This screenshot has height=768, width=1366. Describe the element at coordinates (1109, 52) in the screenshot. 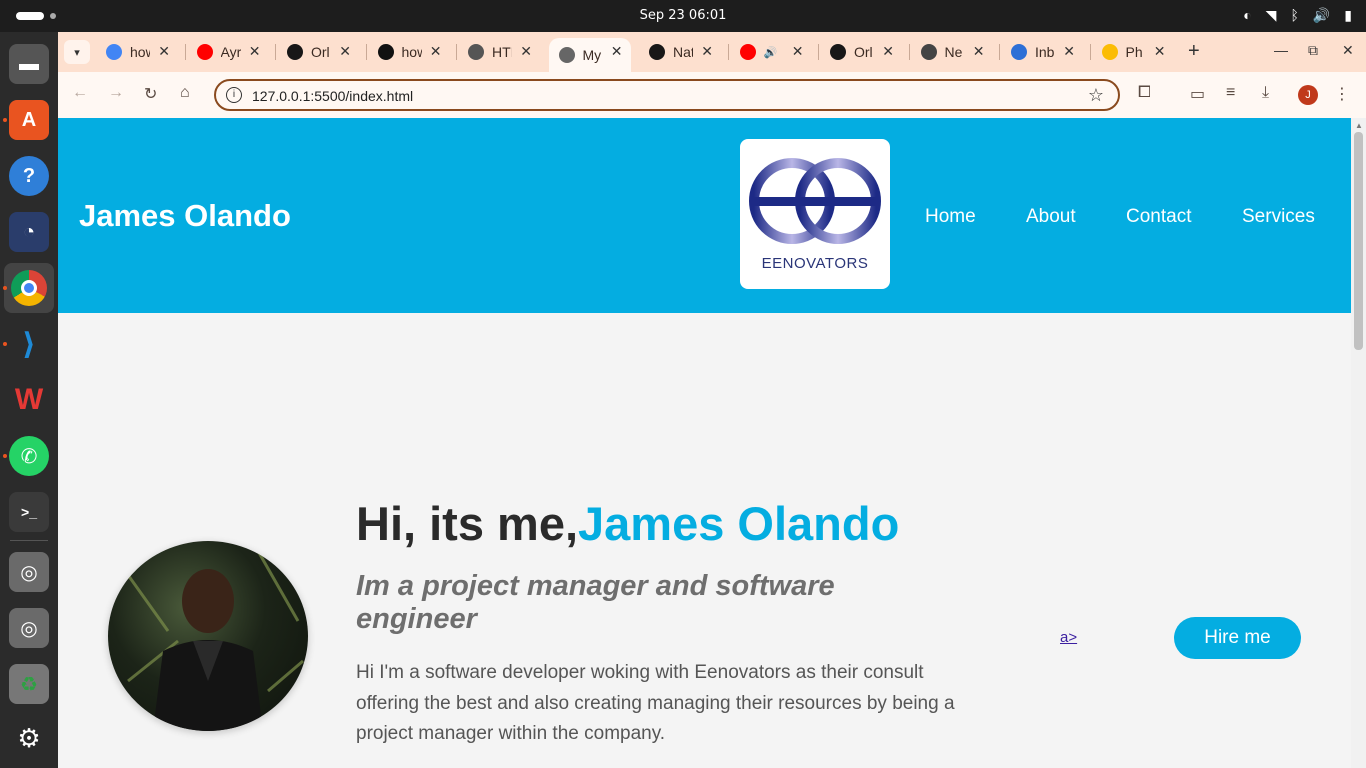

I see `photos-icon` at that location.